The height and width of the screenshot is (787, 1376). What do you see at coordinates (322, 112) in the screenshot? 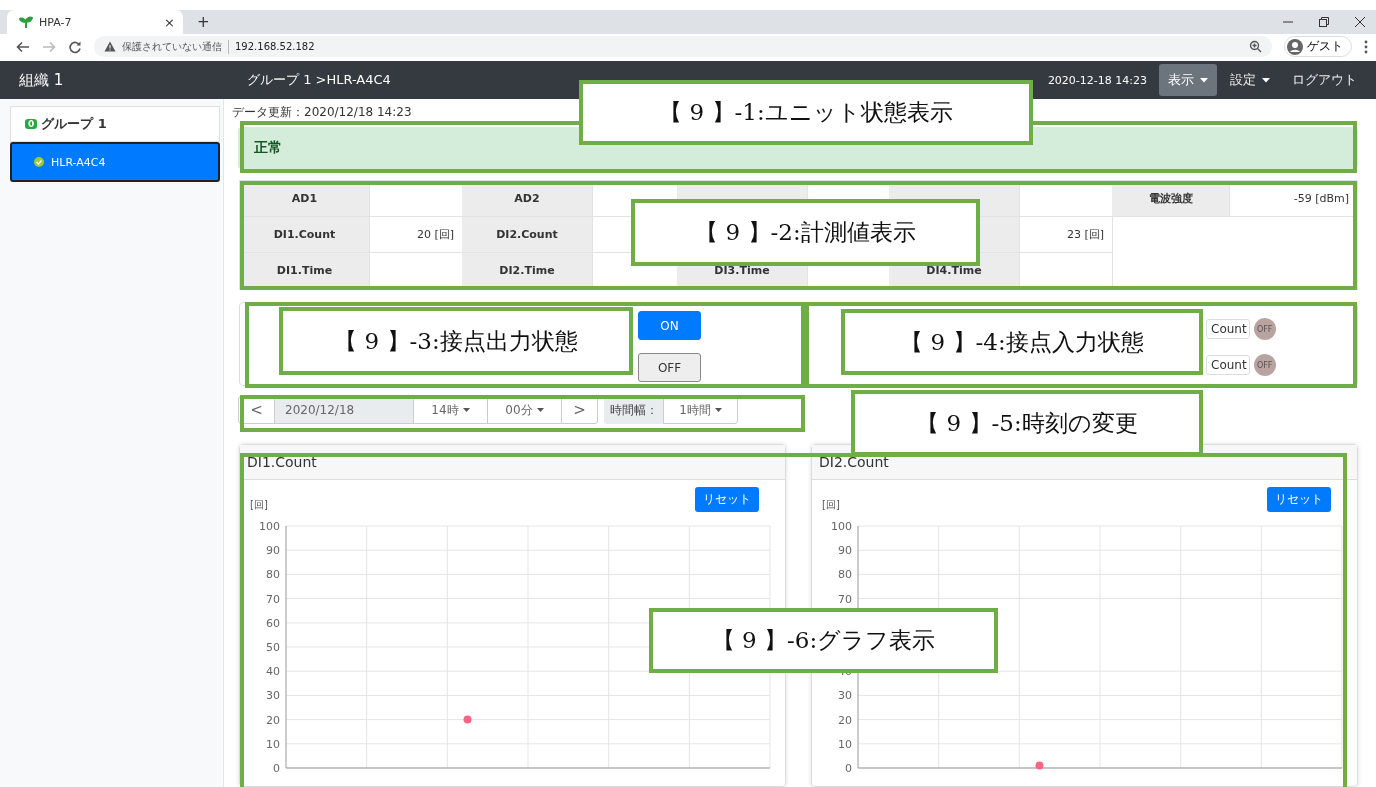
I see `update-time-text: データ更新：2020/12/18 14:23` at bounding box center [322, 112].